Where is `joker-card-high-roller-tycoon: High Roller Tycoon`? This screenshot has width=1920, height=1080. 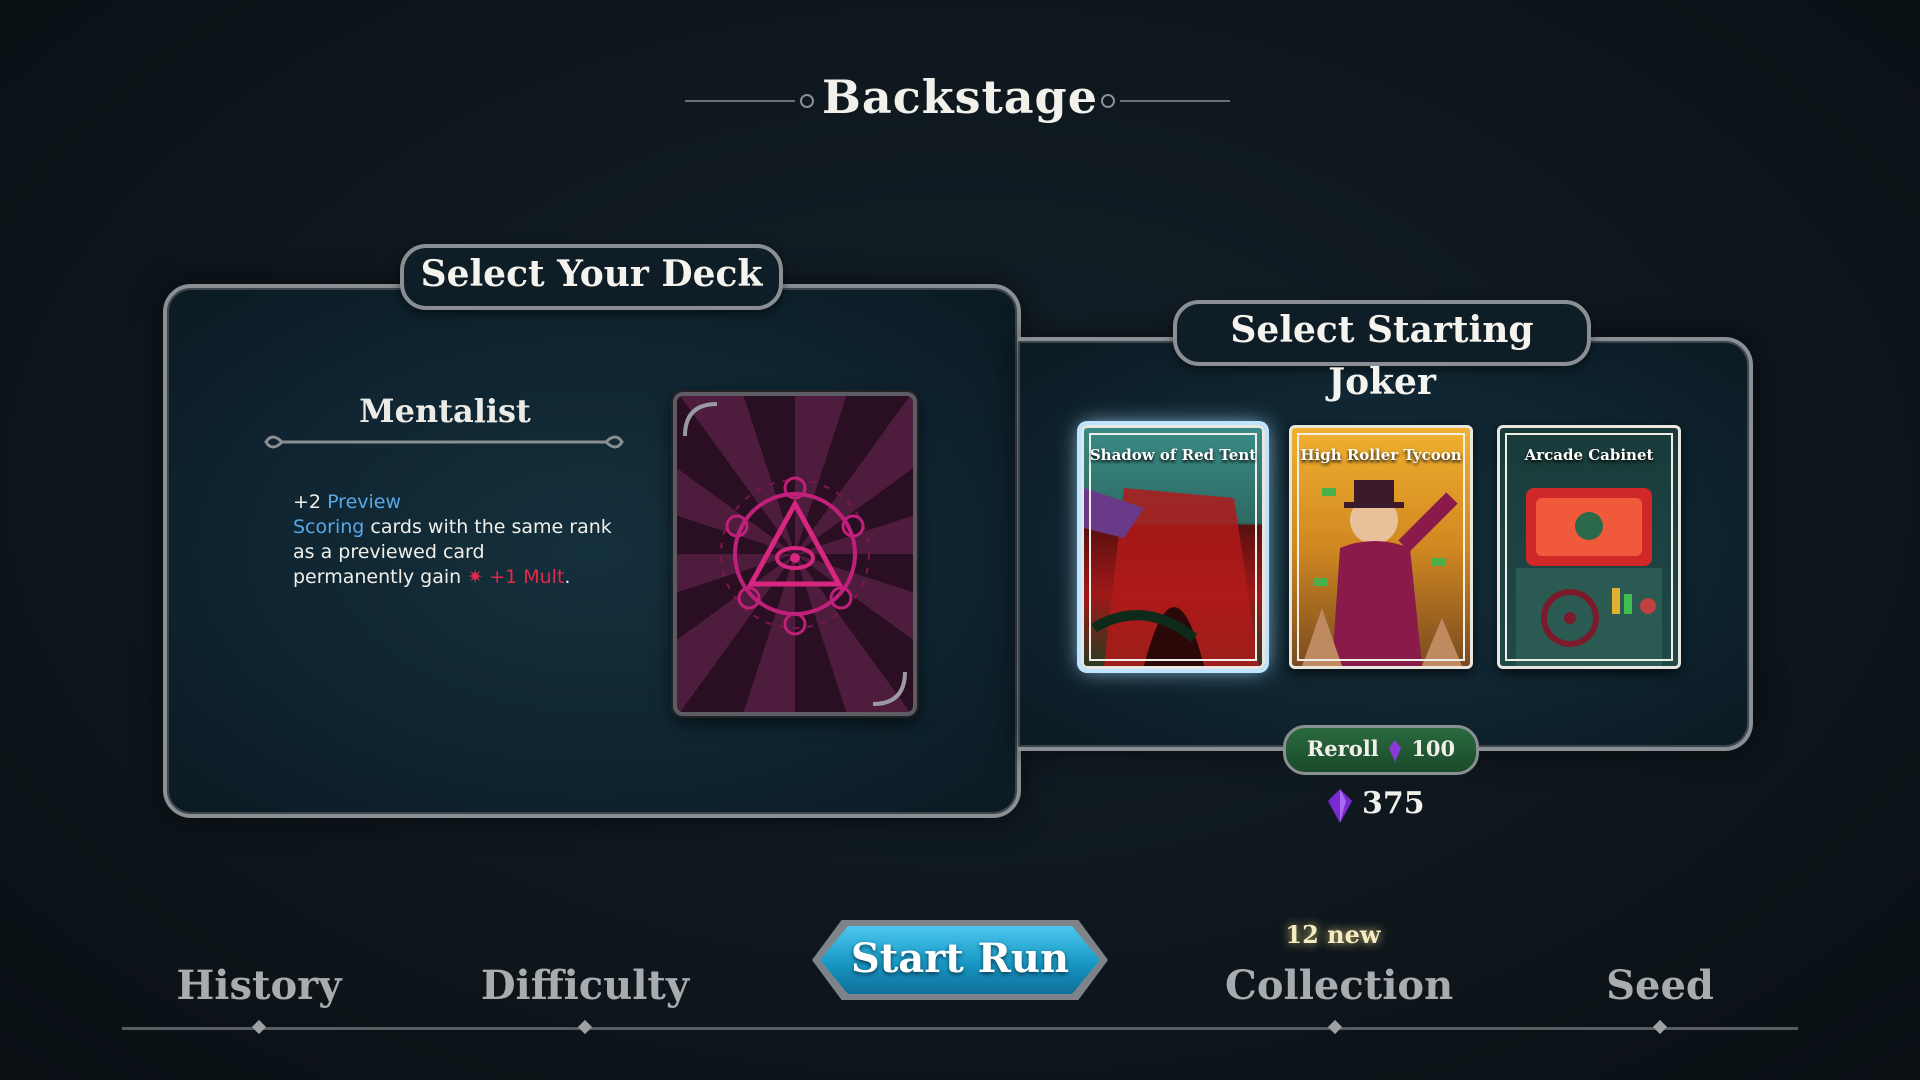 joker-card-high-roller-tycoon: High Roller Tycoon is located at coordinates (1381, 547).